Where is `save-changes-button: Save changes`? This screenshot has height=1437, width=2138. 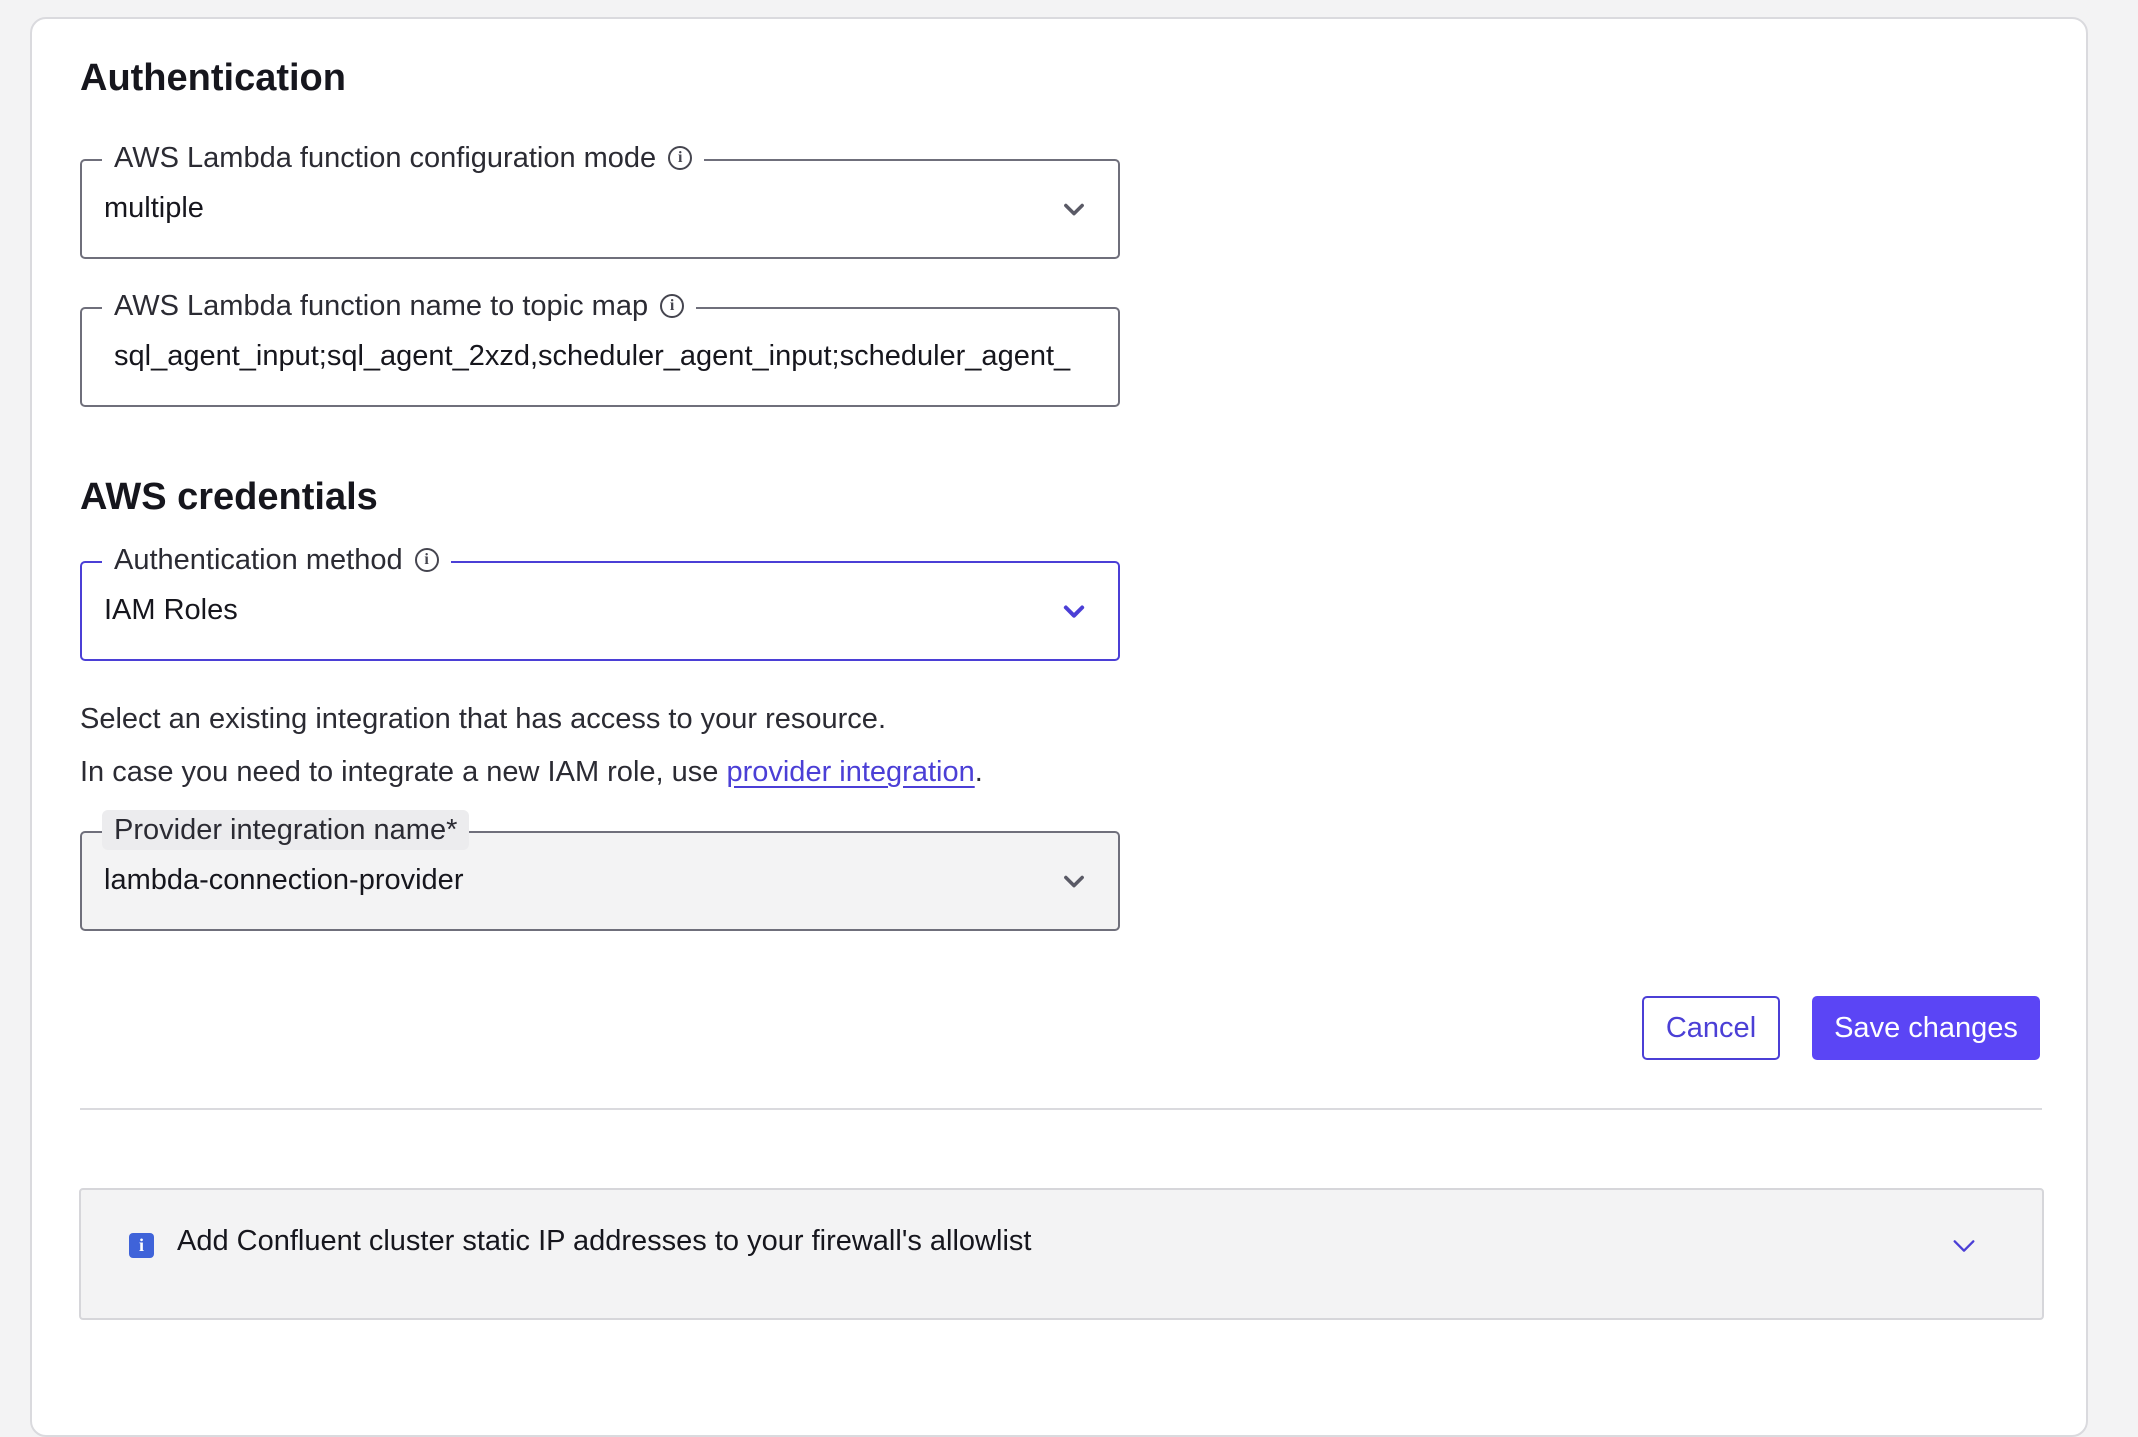 save-changes-button: Save changes is located at coordinates (1926, 1028).